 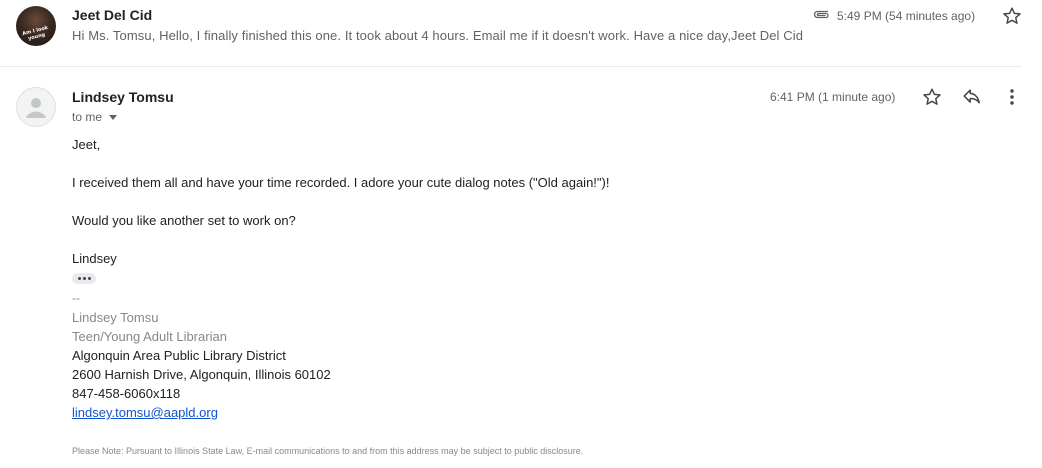 I want to click on message-time: 6:41 PM (1 minute ago), so click(x=833, y=97).